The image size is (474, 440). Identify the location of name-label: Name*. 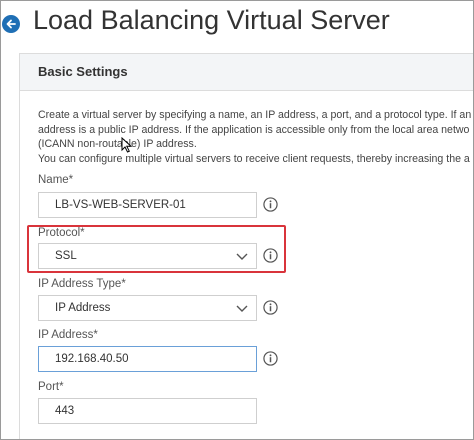
(56, 180).